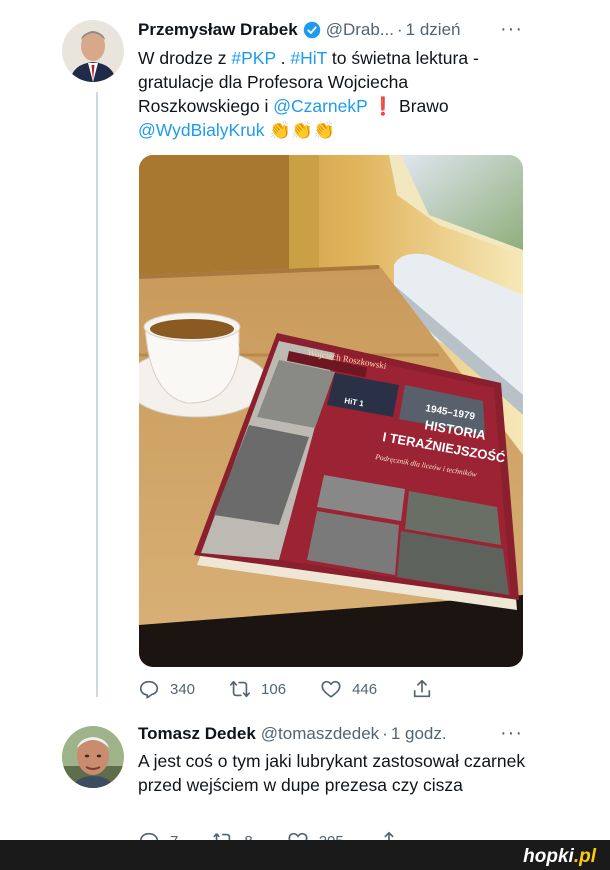  Describe the element at coordinates (197, 734) in the screenshot. I see `author-name: Tomasz Dedek` at that location.